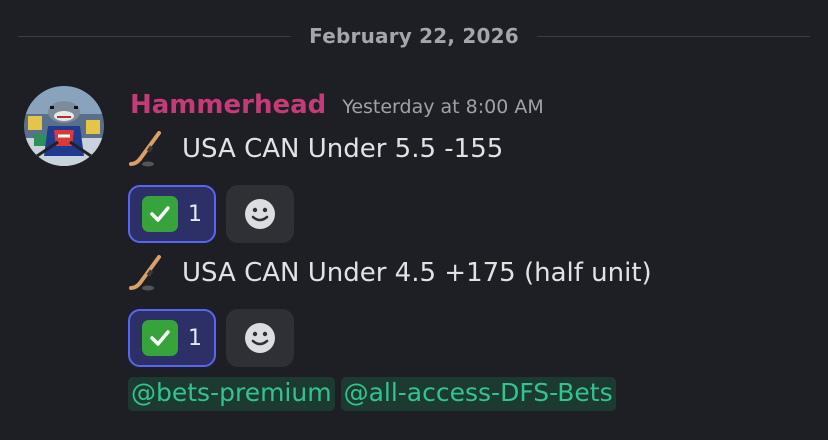  Describe the element at coordinates (343, 149) in the screenshot. I see `message-line-text: USA CAN Under 5.5 -155` at that location.